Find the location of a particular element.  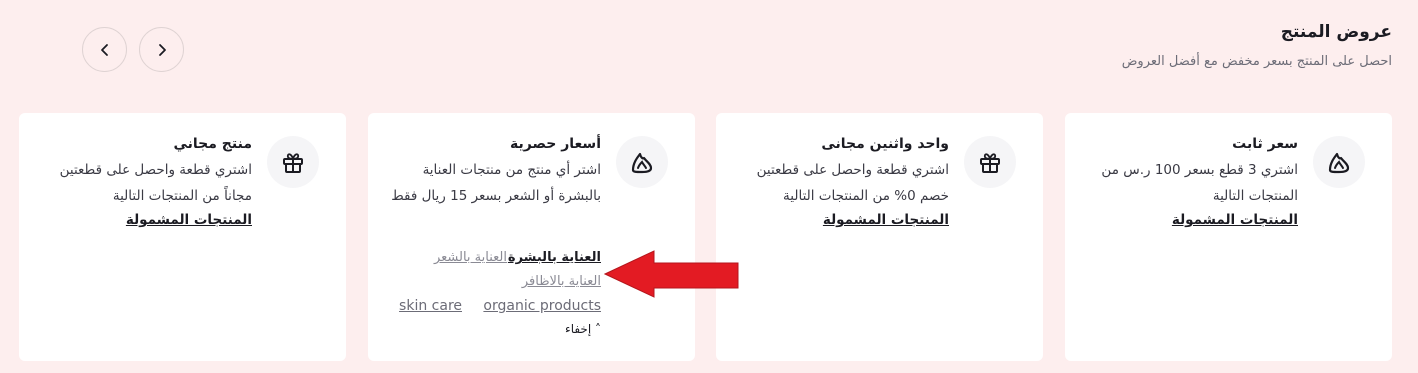

chevron-left-icon is located at coordinates (104, 49).